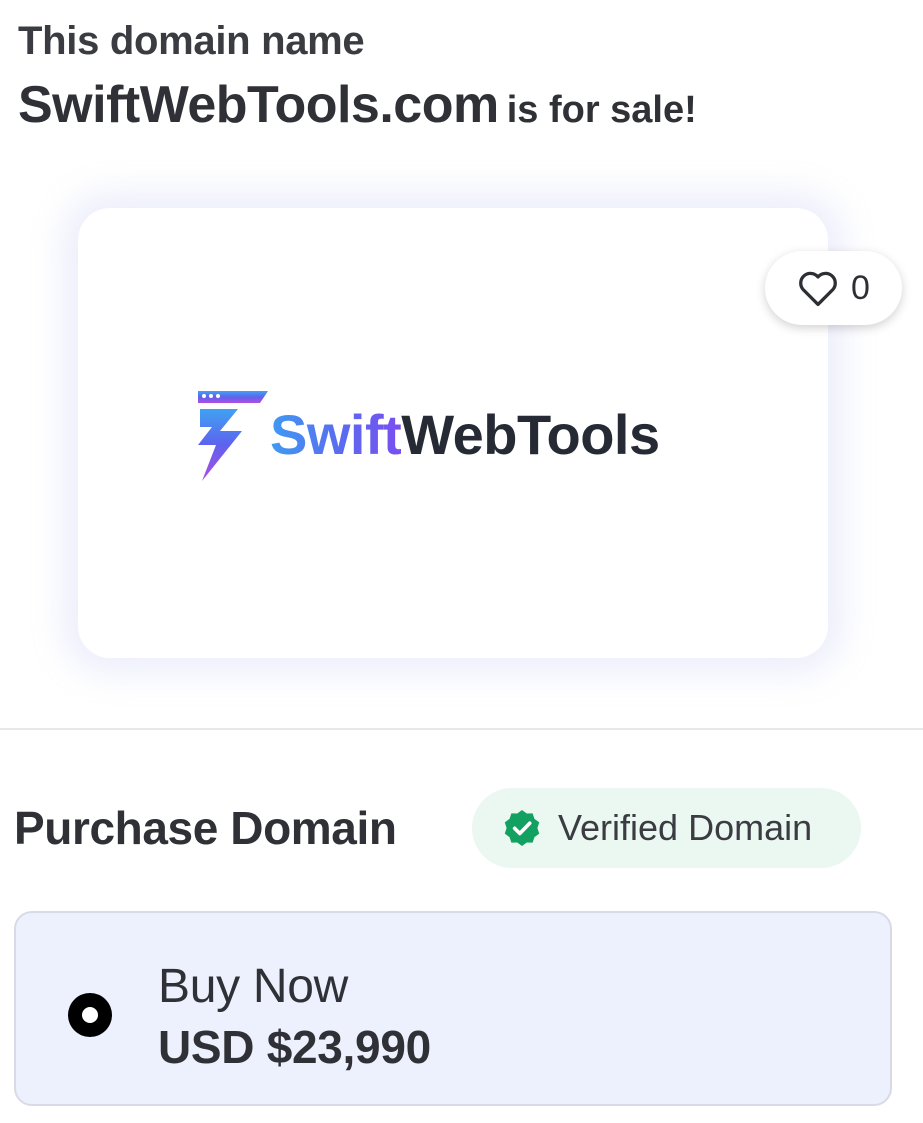  What do you see at coordinates (205, 828) in the screenshot?
I see `purchase-domain-heading: Purchase Domain` at bounding box center [205, 828].